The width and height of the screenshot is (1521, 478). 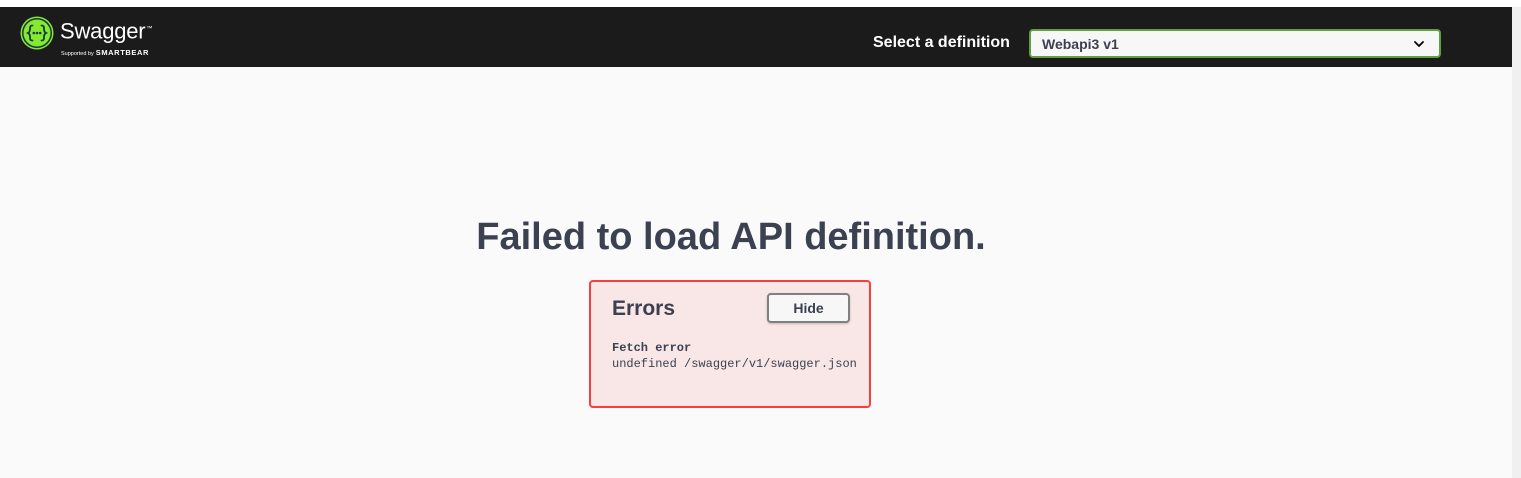 What do you see at coordinates (941, 42) in the screenshot?
I see `definition-label: Select a definition` at bounding box center [941, 42].